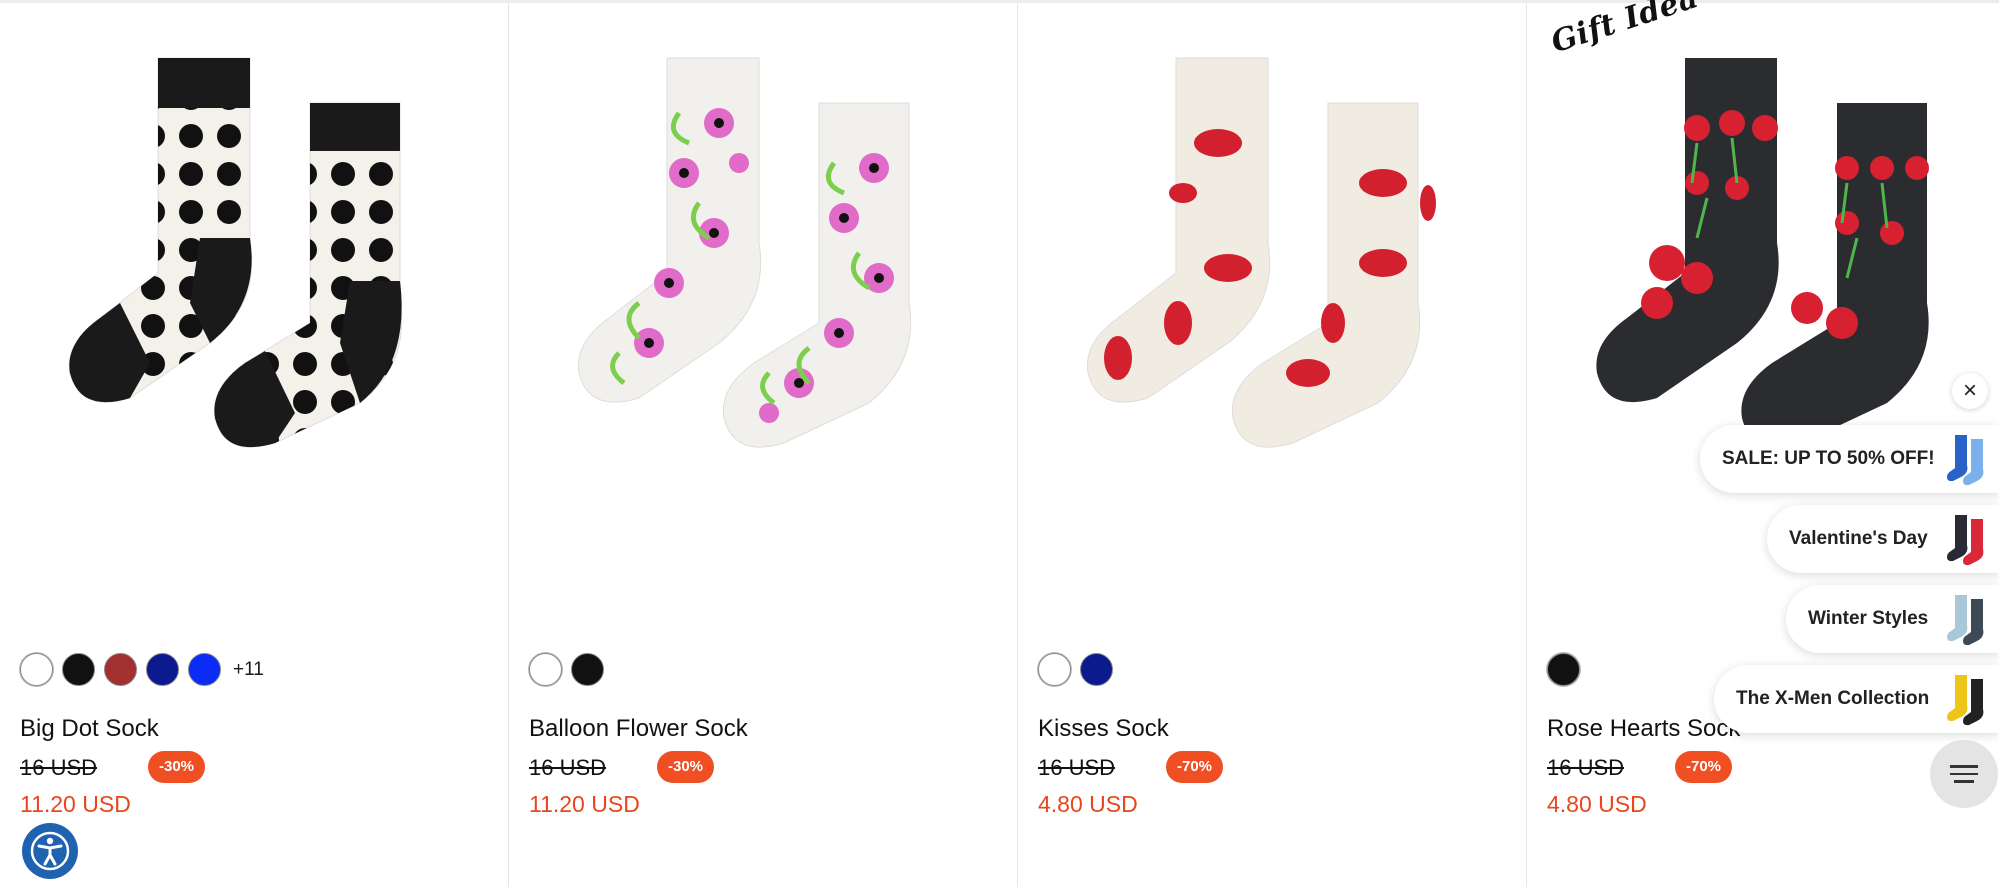 Image resolution: width=1999 pixels, height=887 pixels. Describe the element at coordinates (89, 729) in the screenshot. I see `product-name: Big Dot Sock` at that location.